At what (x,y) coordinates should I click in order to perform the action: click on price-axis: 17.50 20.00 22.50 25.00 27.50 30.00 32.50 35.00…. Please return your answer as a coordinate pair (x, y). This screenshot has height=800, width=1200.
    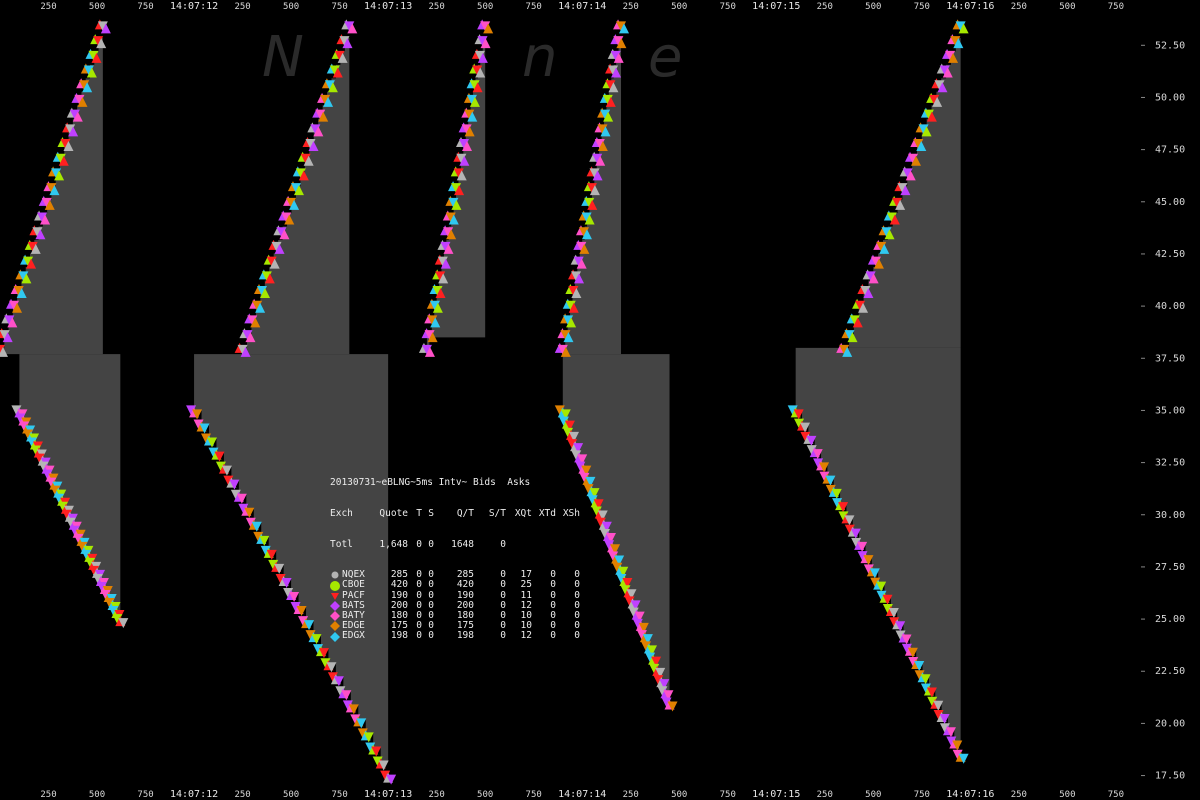
    Looking at the image, I should click on (1163, 411).